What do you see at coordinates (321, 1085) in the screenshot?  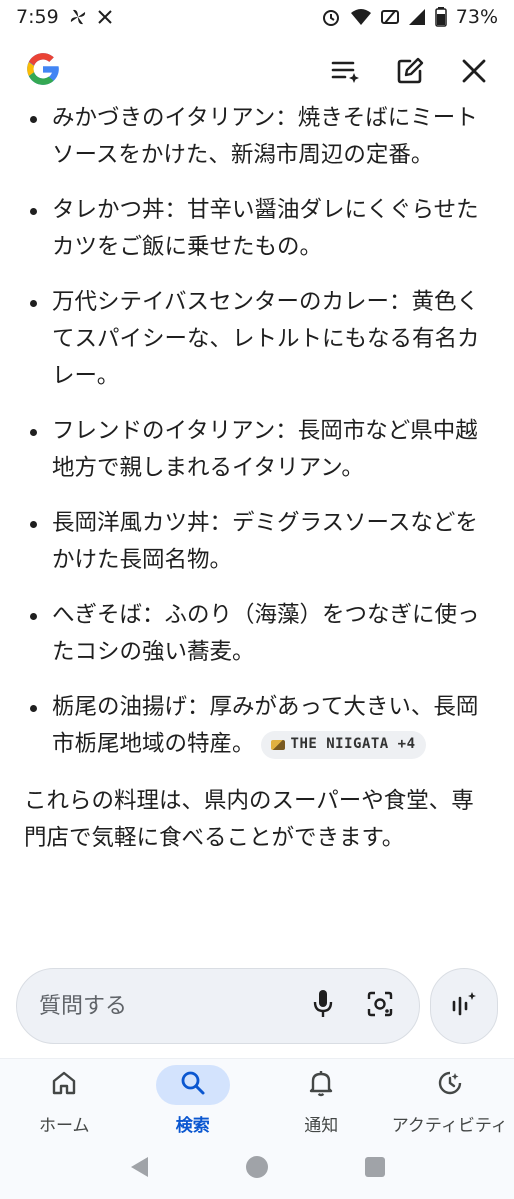 I see `bell-icon` at bounding box center [321, 1085].